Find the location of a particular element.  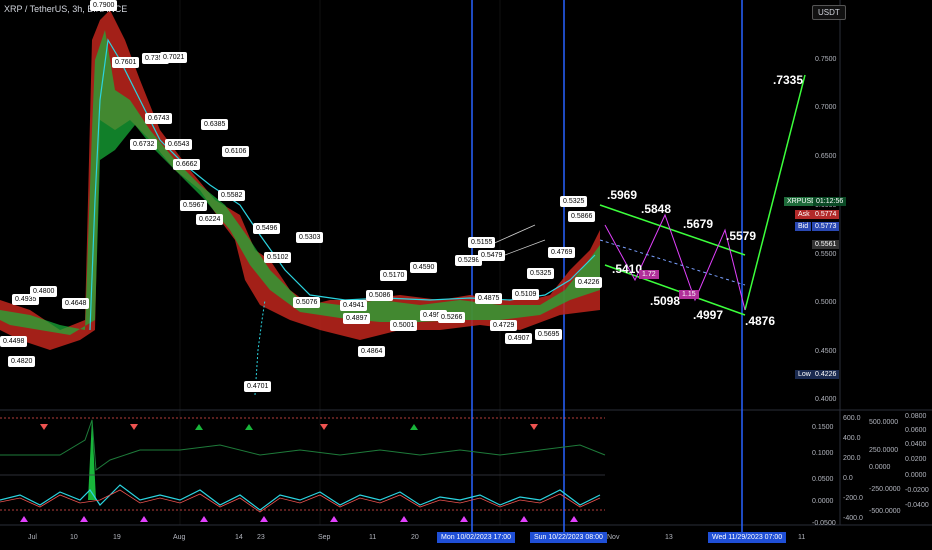

price-label: 0.7021 is located at coordinates (174, 57).